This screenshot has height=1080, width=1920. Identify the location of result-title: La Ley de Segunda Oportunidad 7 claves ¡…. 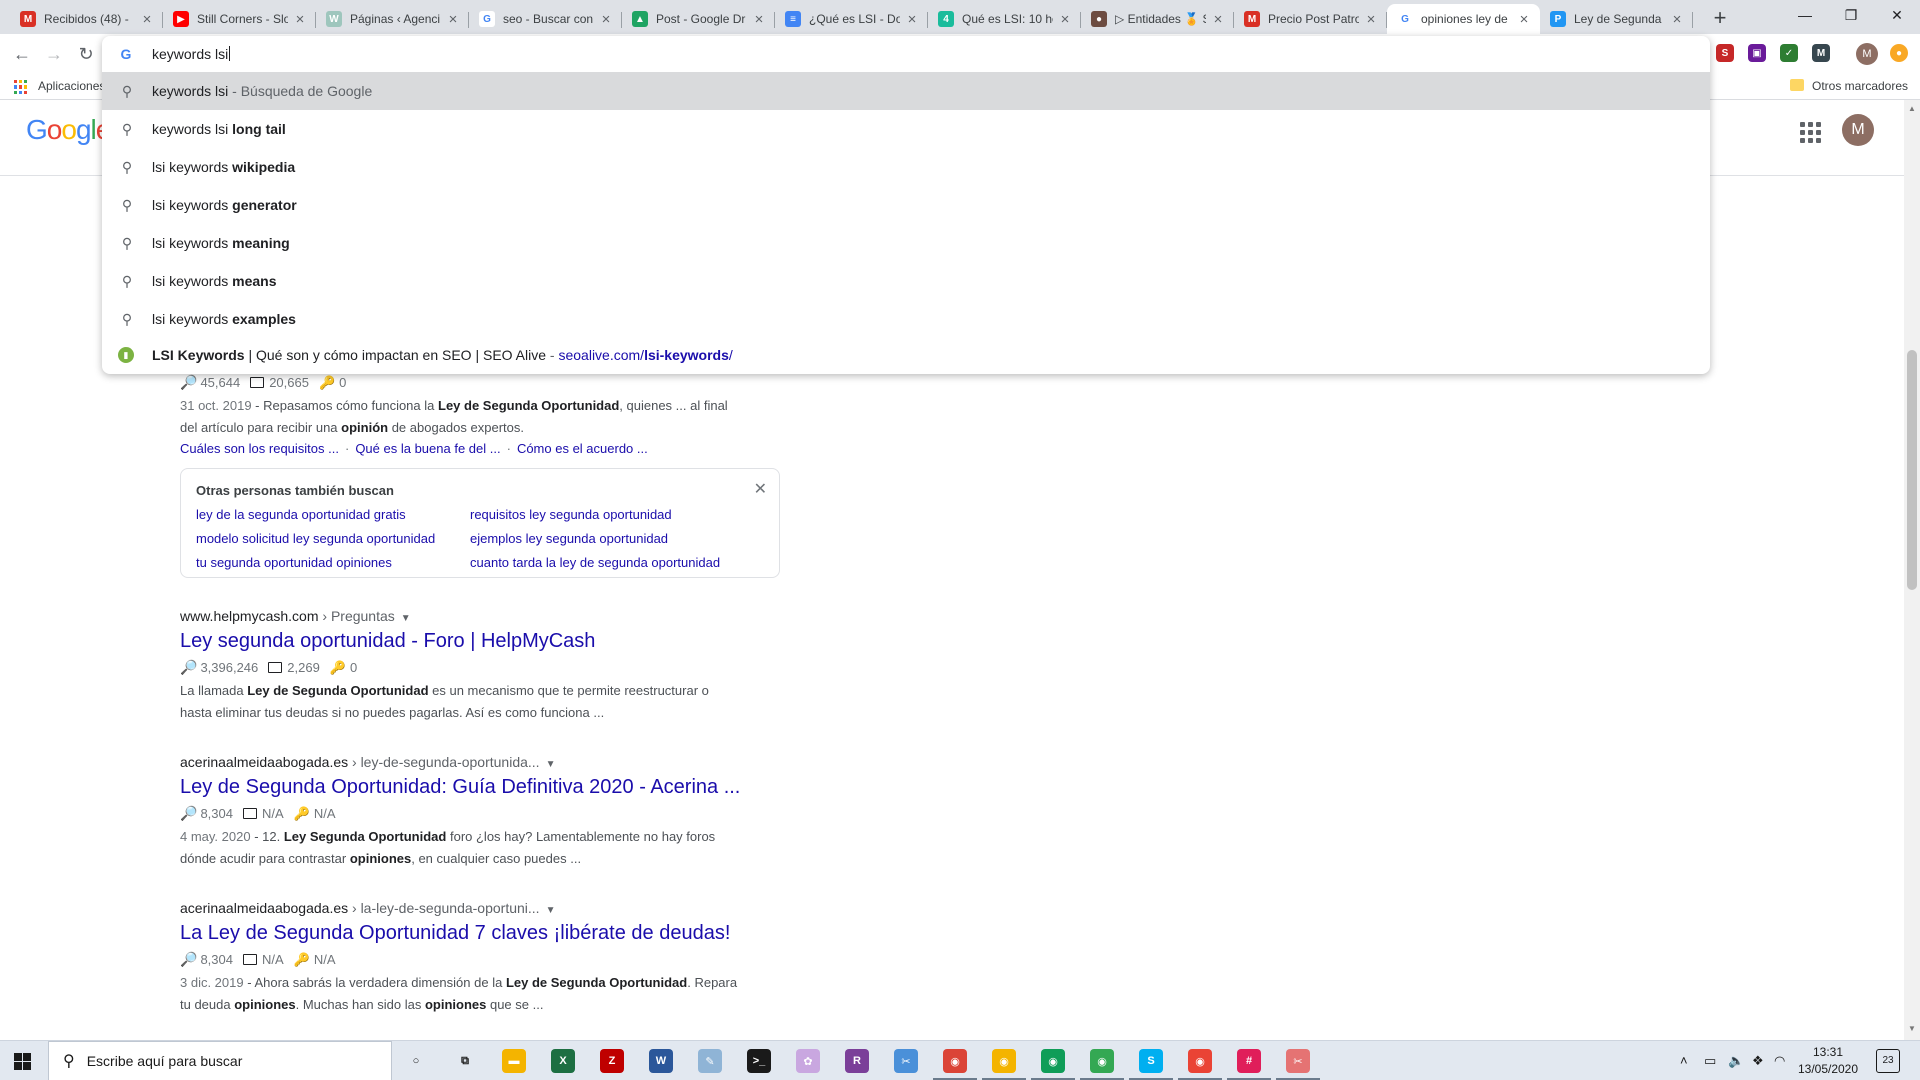
(490, 933).